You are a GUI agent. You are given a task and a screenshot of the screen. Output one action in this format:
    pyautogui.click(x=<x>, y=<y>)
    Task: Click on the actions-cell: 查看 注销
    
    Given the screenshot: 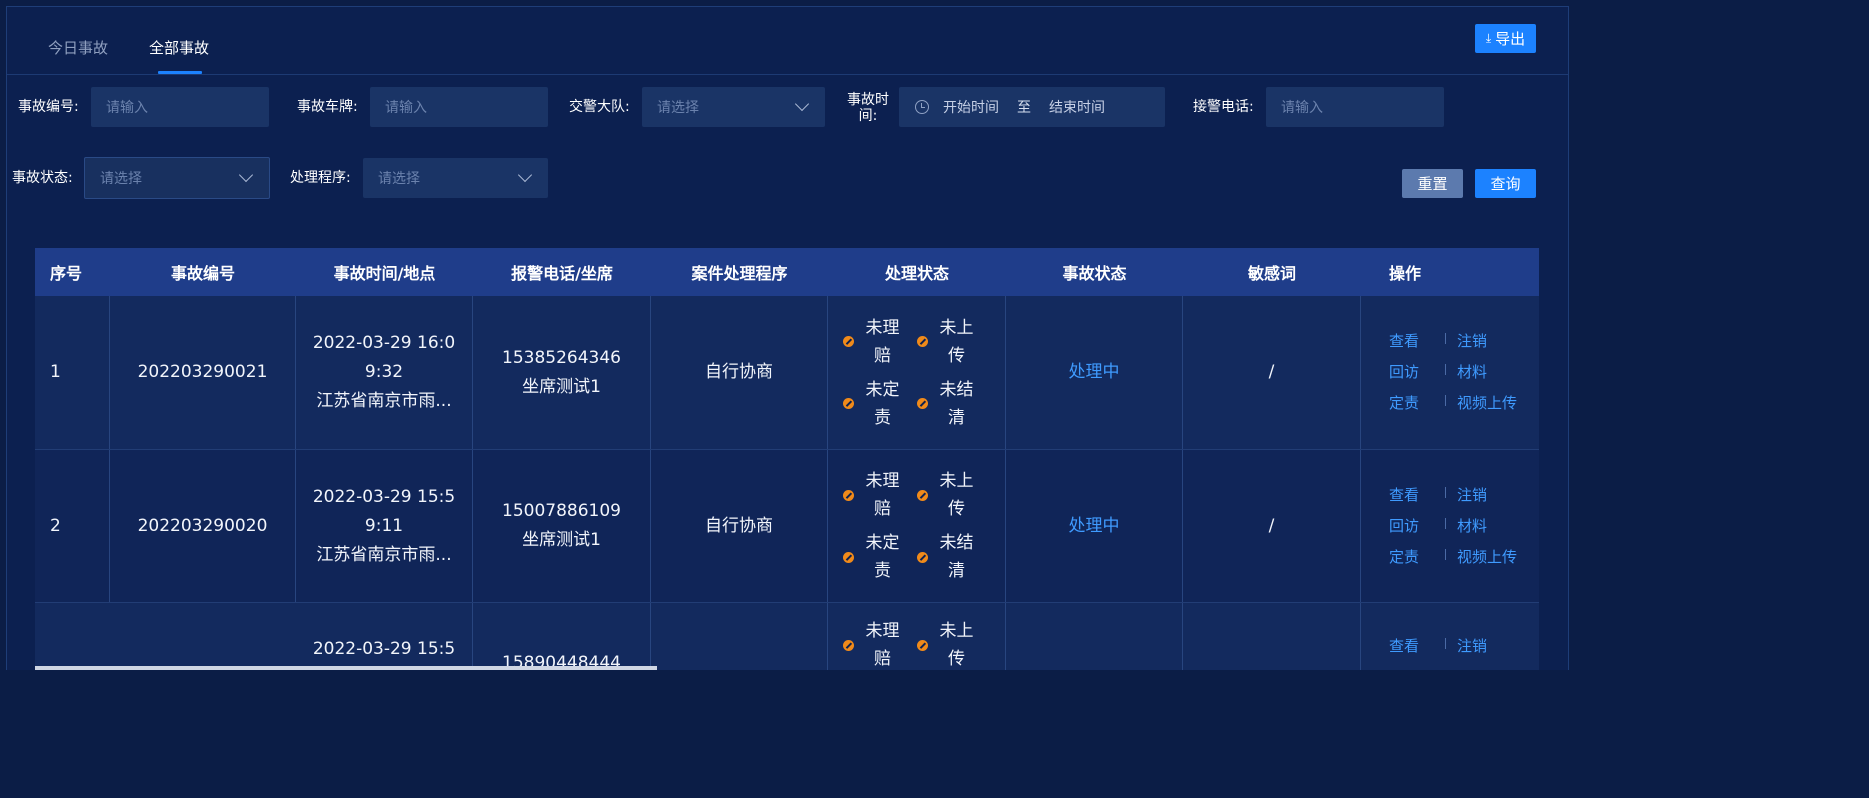 What is the action you would take?
    pyautogui.click(x=1450, y=636)
    